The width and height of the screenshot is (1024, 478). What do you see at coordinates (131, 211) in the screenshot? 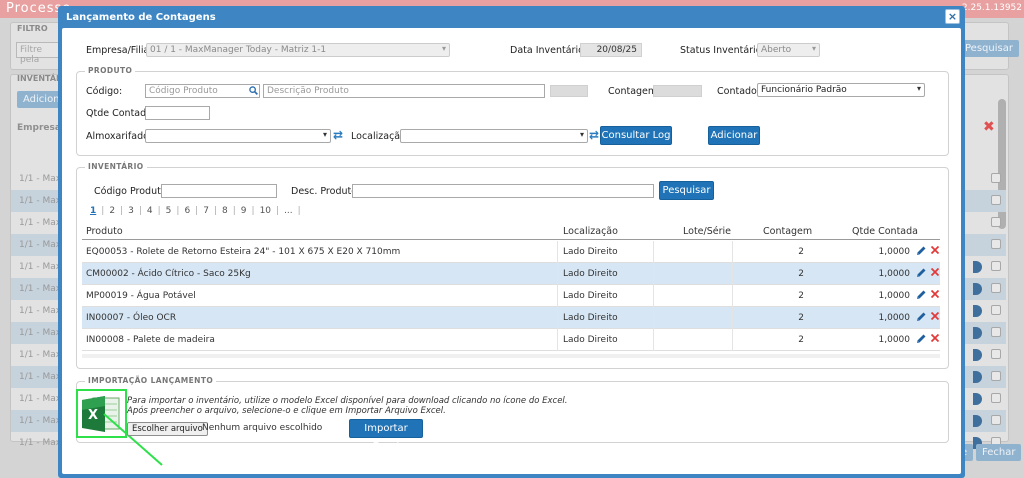
I see `page-link: 3` at bounding box center [131, 211].